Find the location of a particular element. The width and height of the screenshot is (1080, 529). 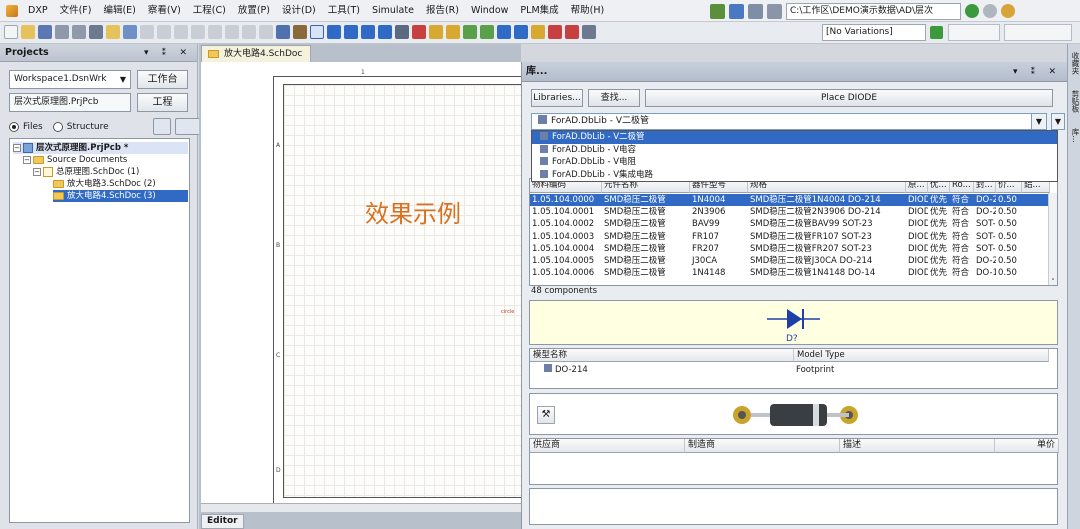

model-name-cell: DO-214 is located at coordinates (566, 370).